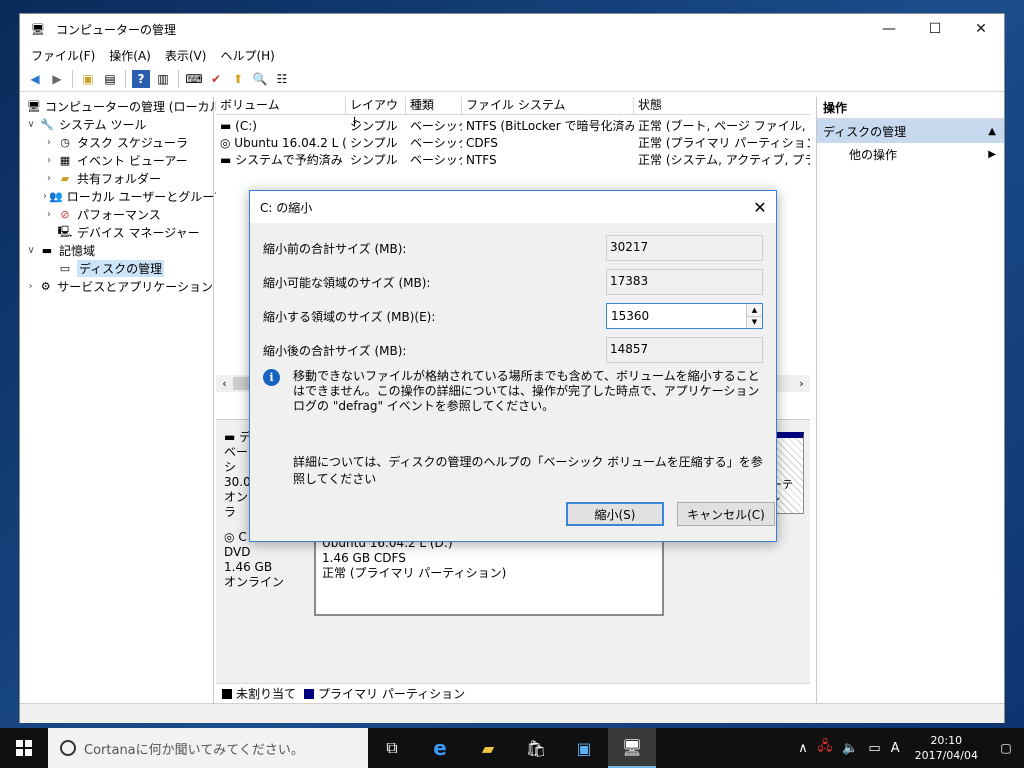 The height and width of the screenshot is (768, 1024). What do you see at coordinates (981, 29) in the screenshot?
I see `close-button: ✕` at bounding box center [981, 29].